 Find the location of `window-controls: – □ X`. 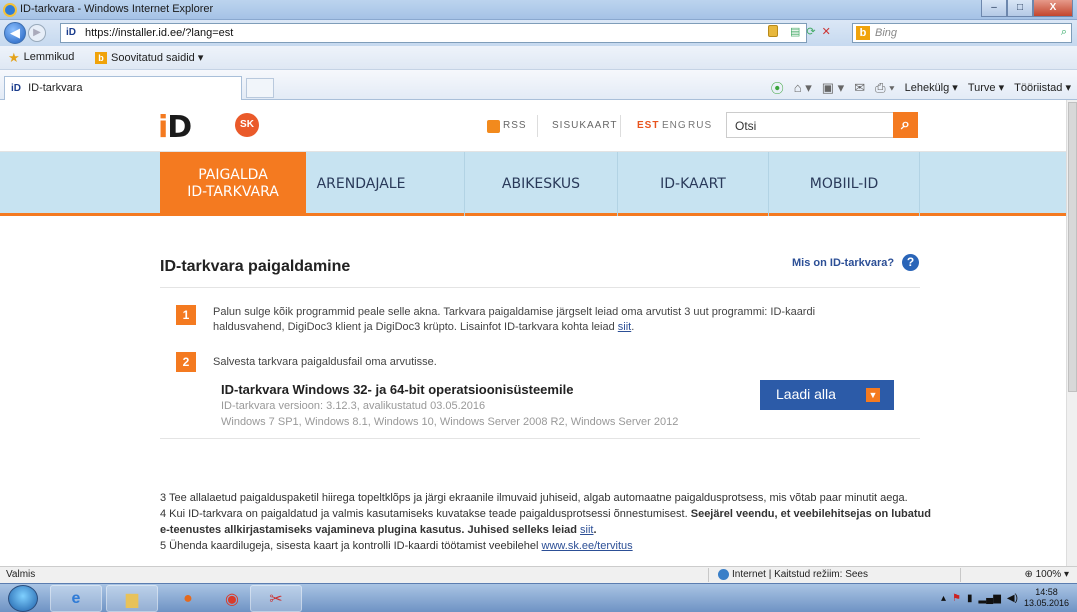

window-controls: – □ X is located at coordinates (1027, 8).